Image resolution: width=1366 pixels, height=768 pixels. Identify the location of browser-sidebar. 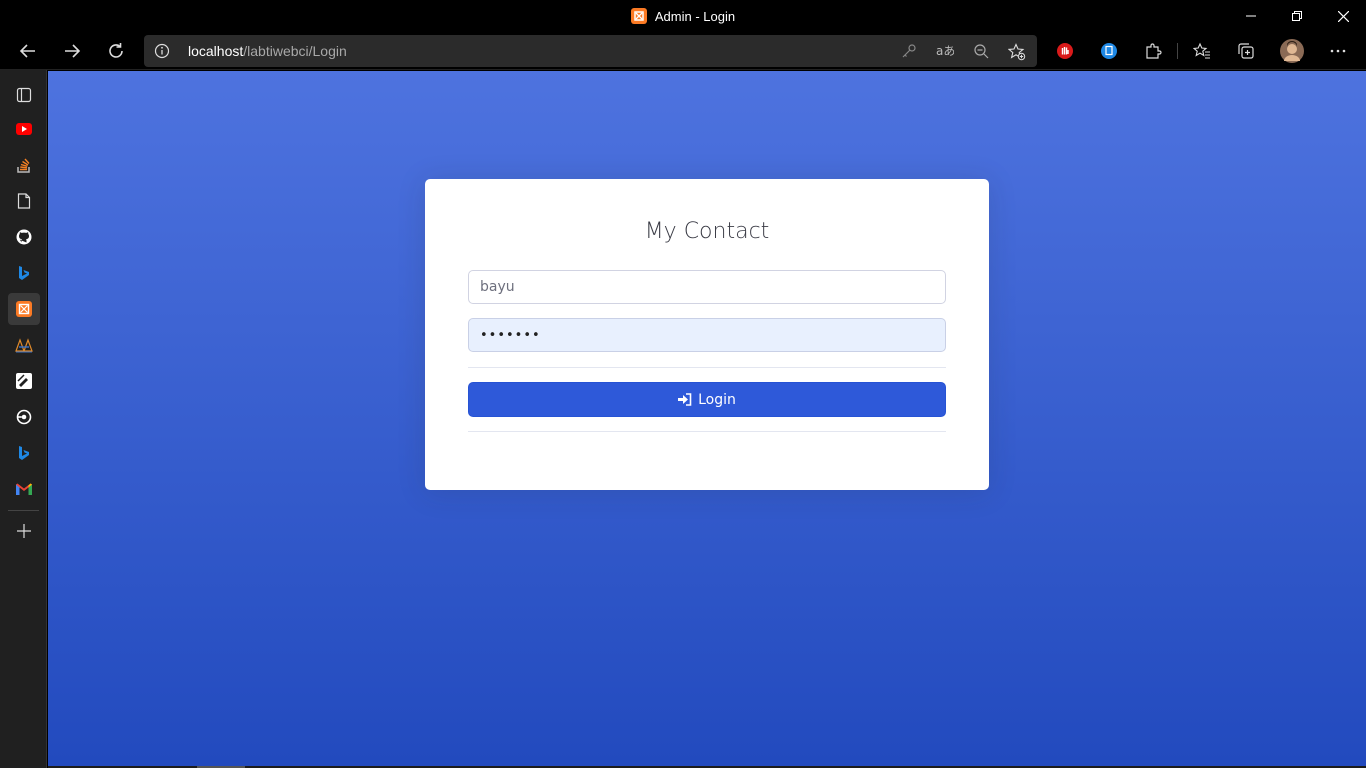
(23, 419).